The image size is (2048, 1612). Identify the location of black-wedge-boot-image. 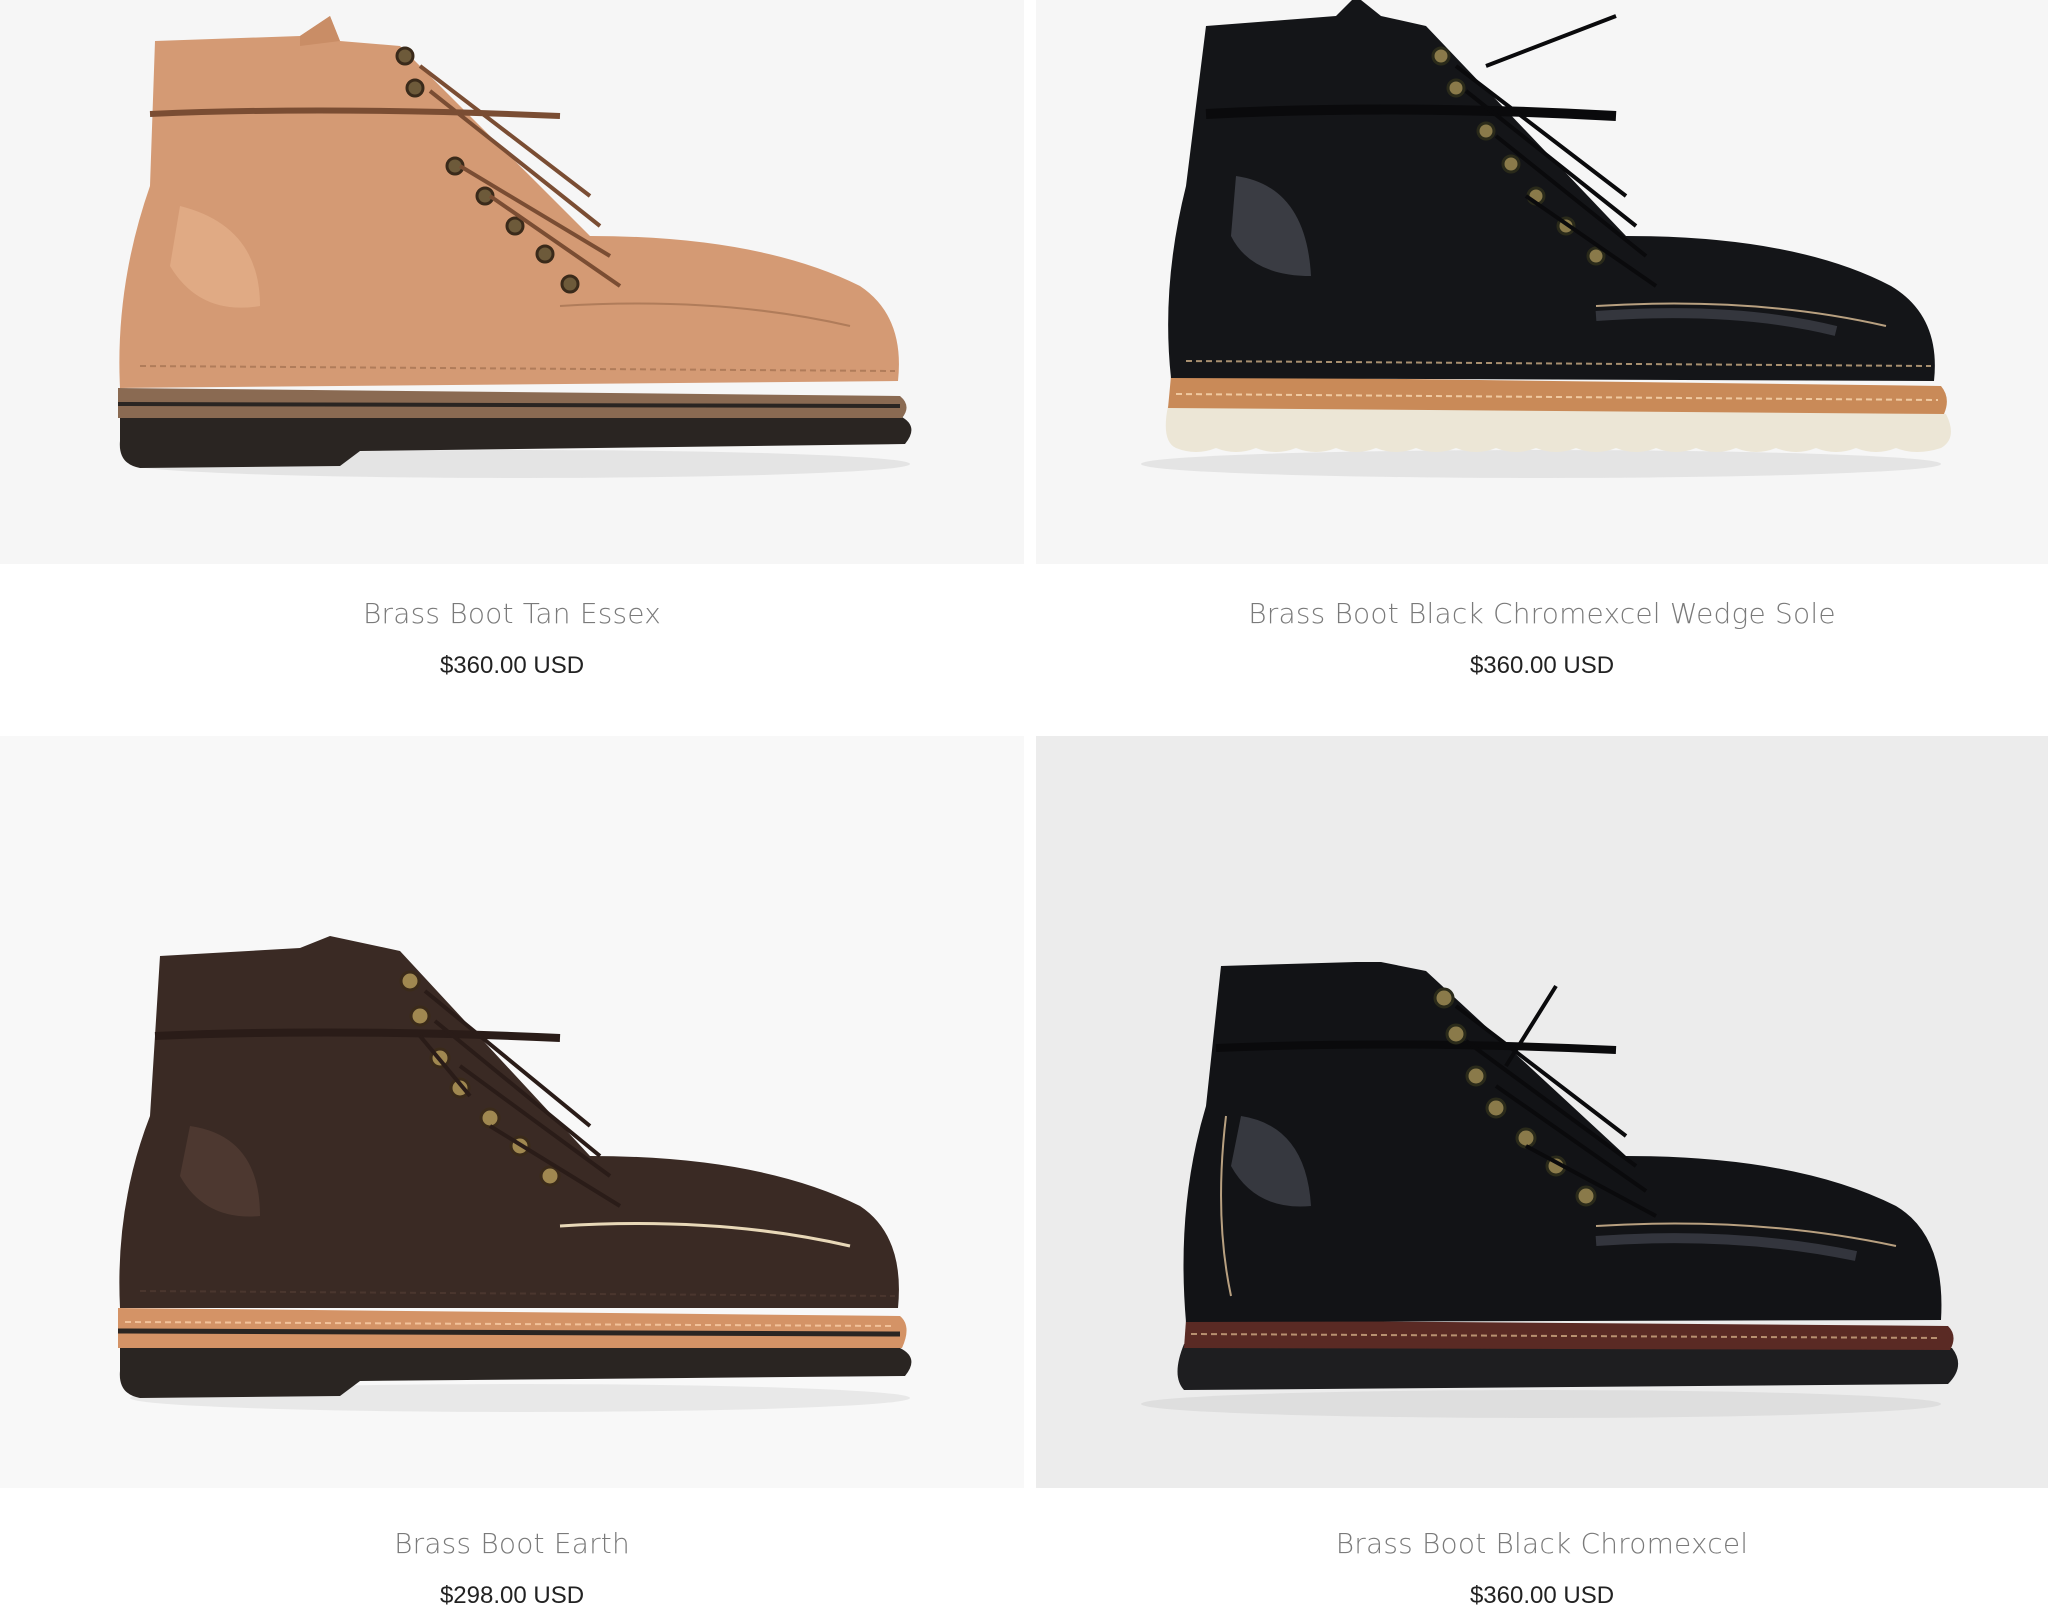
(1546, 239).